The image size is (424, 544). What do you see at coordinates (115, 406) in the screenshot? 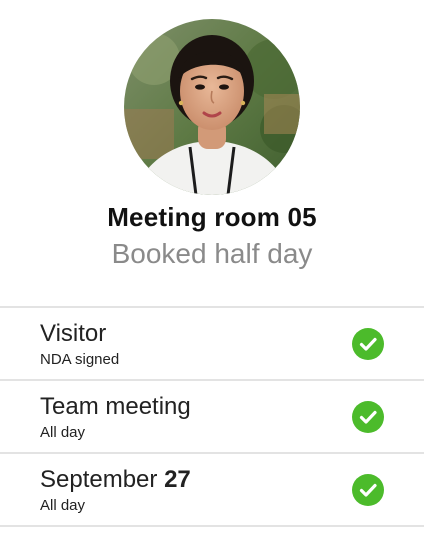
I see `list-item-label: Team meeting` at bounding box center [115, 406].